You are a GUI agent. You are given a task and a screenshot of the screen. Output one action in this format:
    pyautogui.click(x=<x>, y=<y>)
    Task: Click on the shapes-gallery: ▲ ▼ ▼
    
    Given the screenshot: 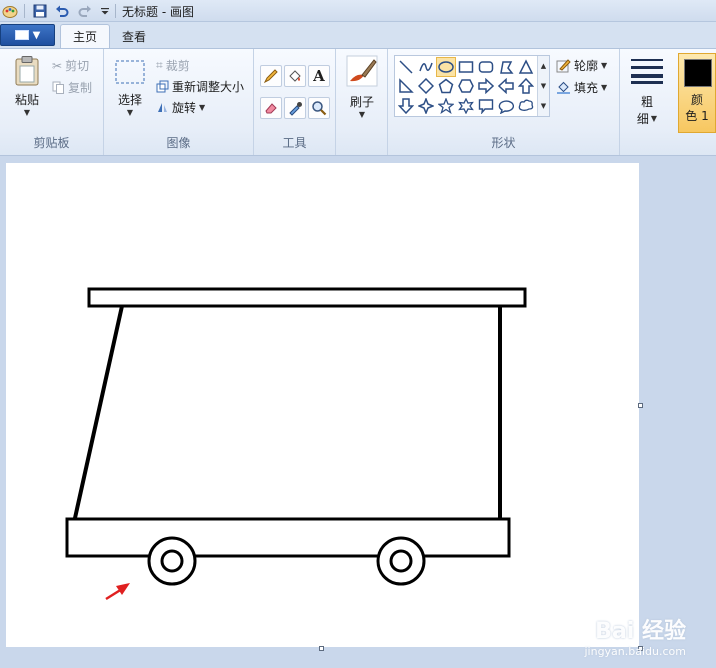 What is the action you would take?
    pyautogui.click(x=472, y=86)
    